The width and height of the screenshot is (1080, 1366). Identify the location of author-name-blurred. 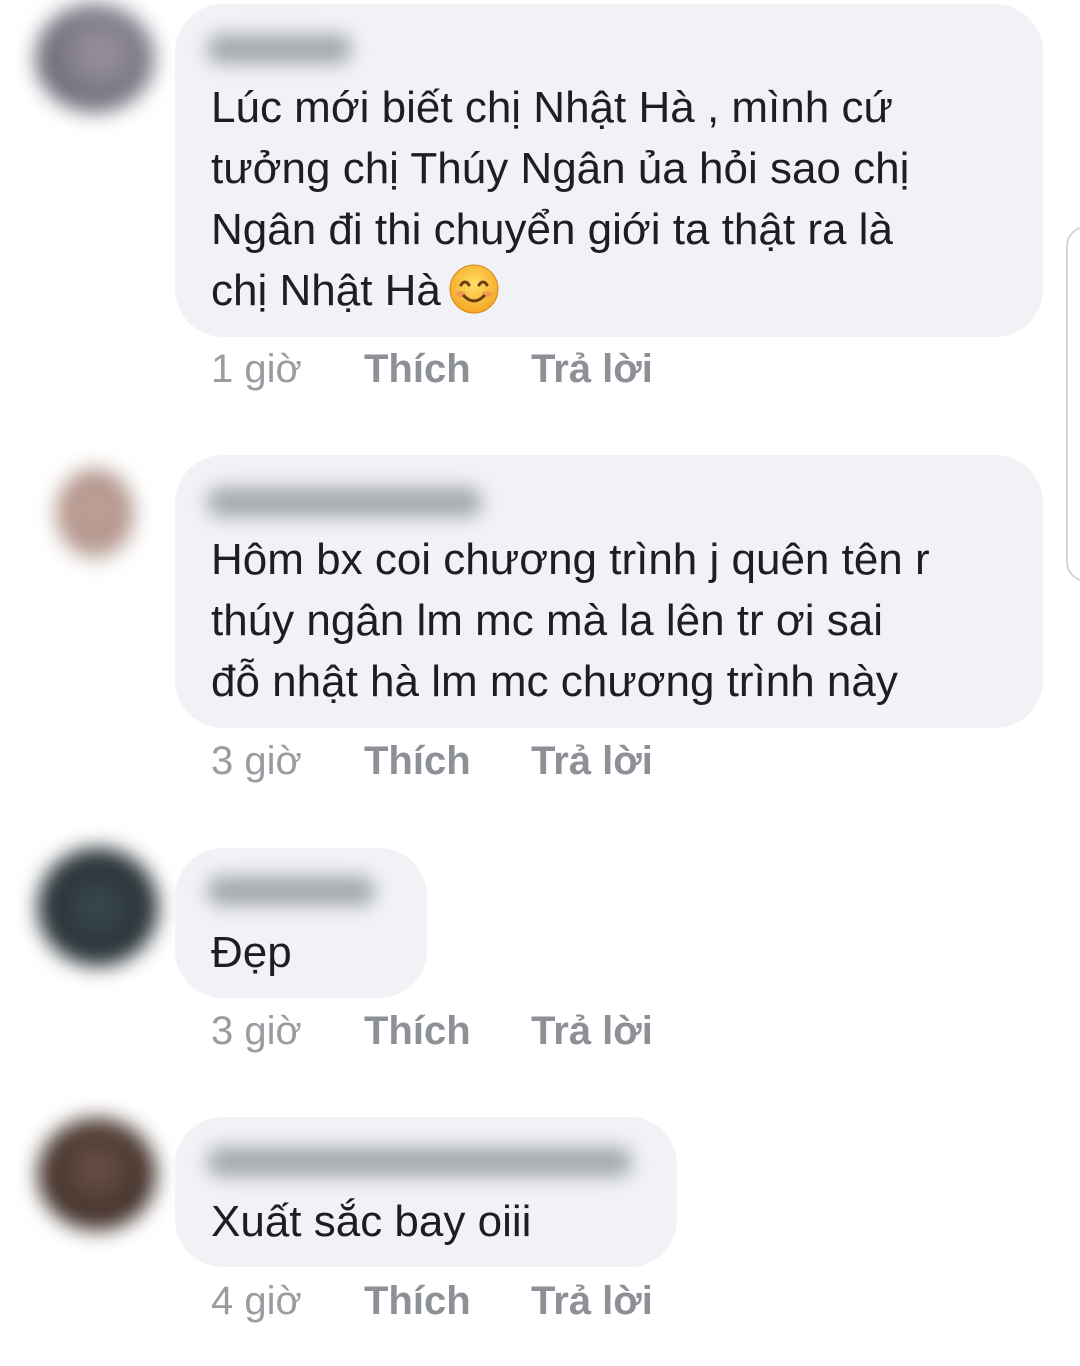
(419, 1162).